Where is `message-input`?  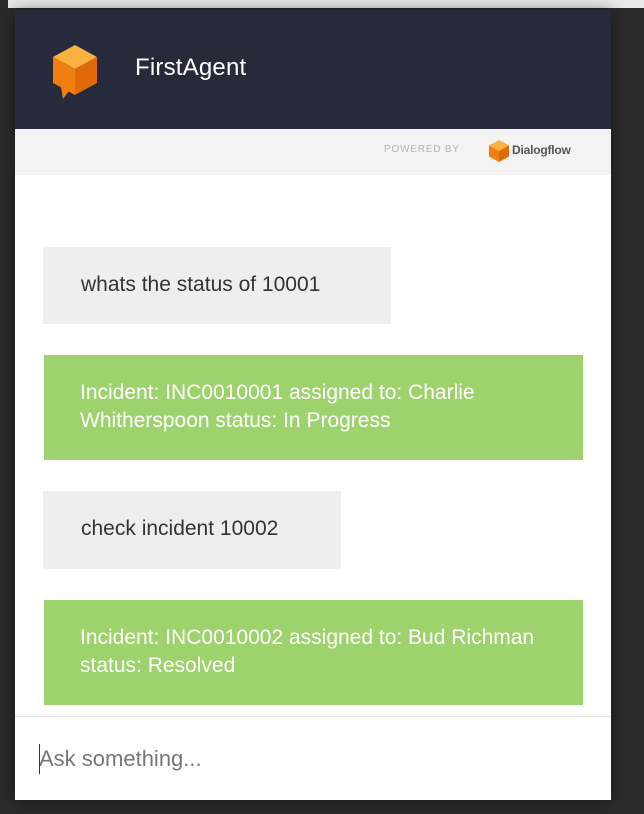
message-input is located at coordinates (309, 759).